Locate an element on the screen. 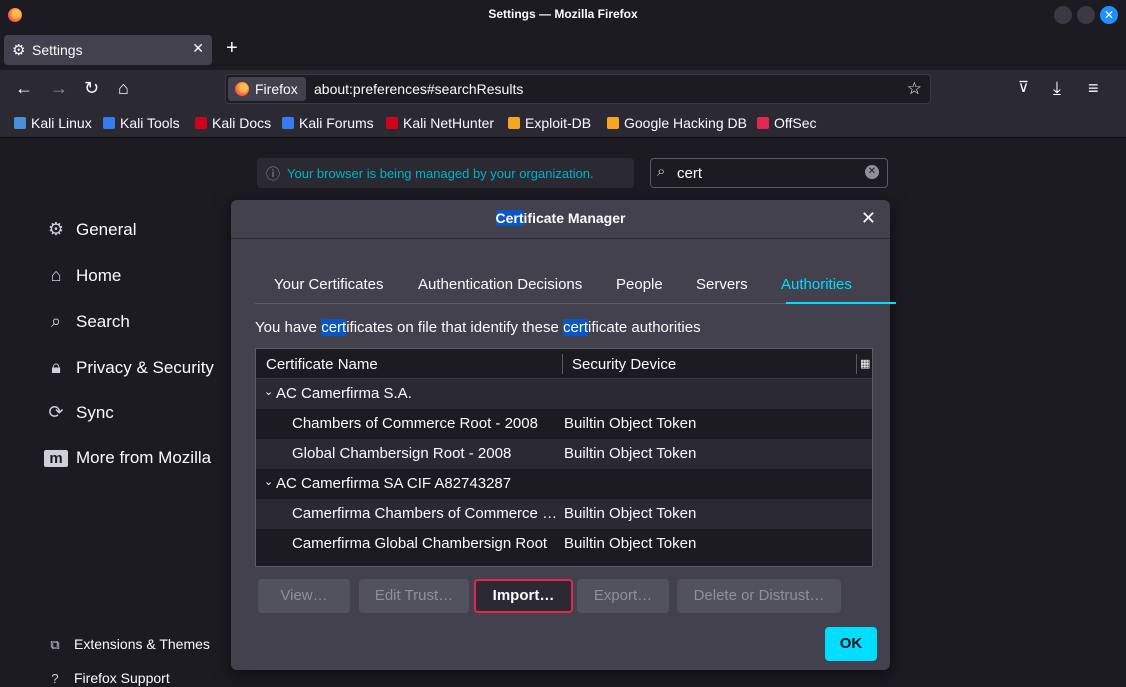  bookmark-kali-tools: Kali Tools is located at coordinates (141, 123).